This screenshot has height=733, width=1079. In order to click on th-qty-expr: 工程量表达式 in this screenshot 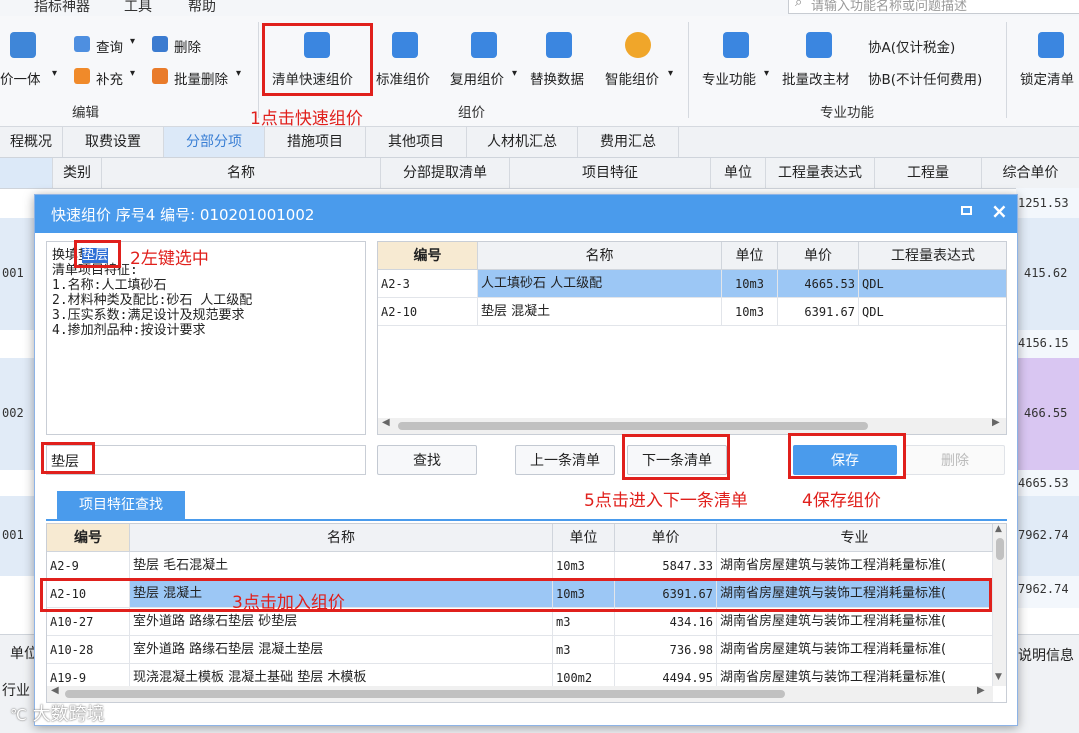, I will do `click(932, 256)`.